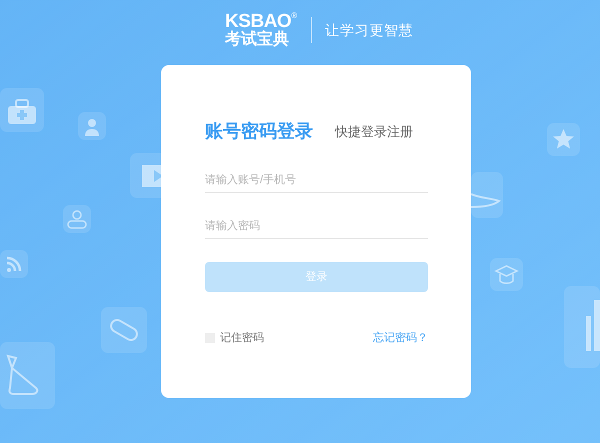 The width and height of the screenshot is (600, 443). Describe the element at coordinates (92, 126) in the screenshot. I see `nurse-icon` at that location.